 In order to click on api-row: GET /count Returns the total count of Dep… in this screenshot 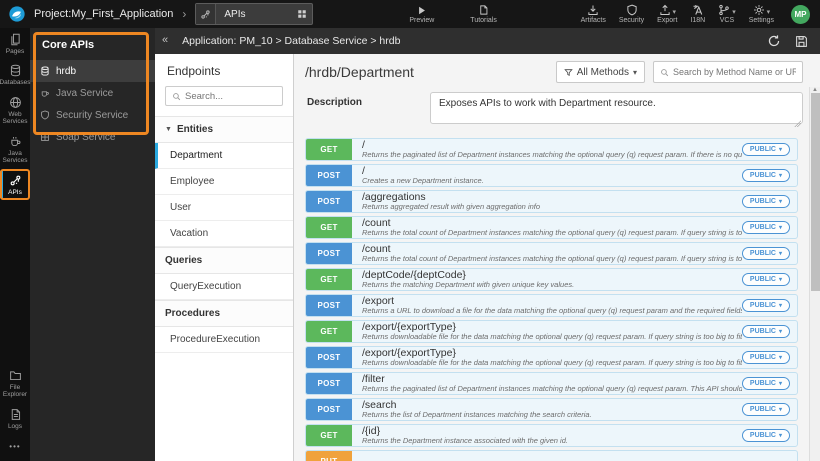, I will do `click(551, 227)`.